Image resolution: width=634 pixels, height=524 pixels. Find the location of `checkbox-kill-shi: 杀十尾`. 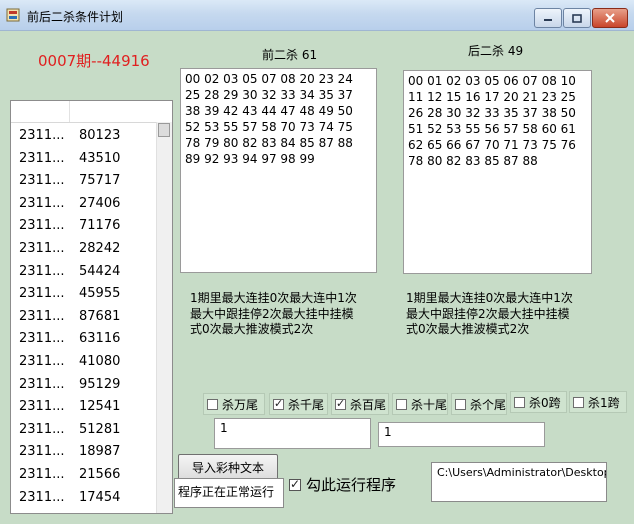

checkbox-kill-shi: 杀十尾 is located at coordinates (420, 404).